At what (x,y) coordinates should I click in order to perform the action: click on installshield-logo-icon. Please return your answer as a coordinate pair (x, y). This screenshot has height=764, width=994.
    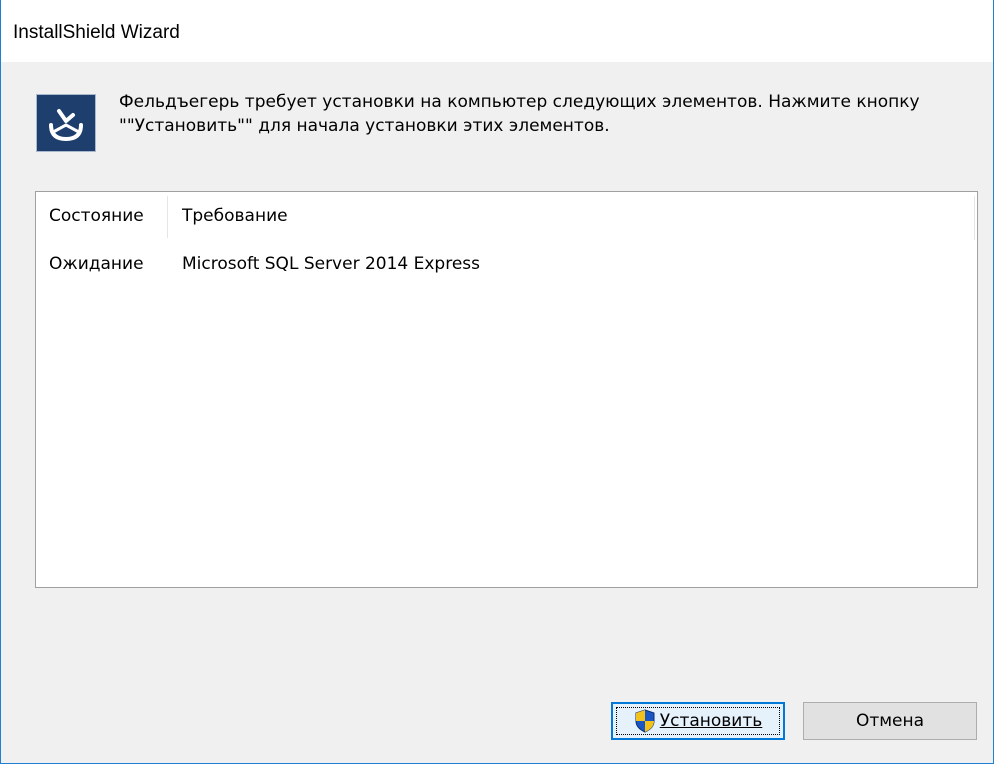
    Looking at the image, I should click on (66, 123).